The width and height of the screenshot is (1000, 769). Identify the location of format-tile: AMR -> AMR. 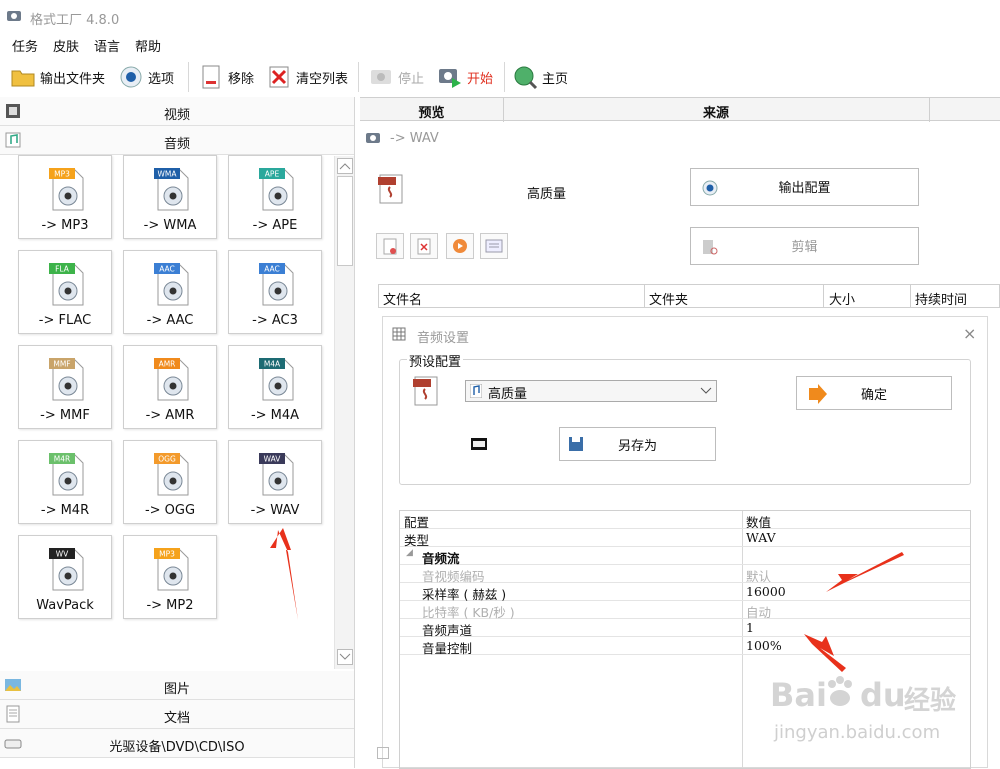
(170, 387).